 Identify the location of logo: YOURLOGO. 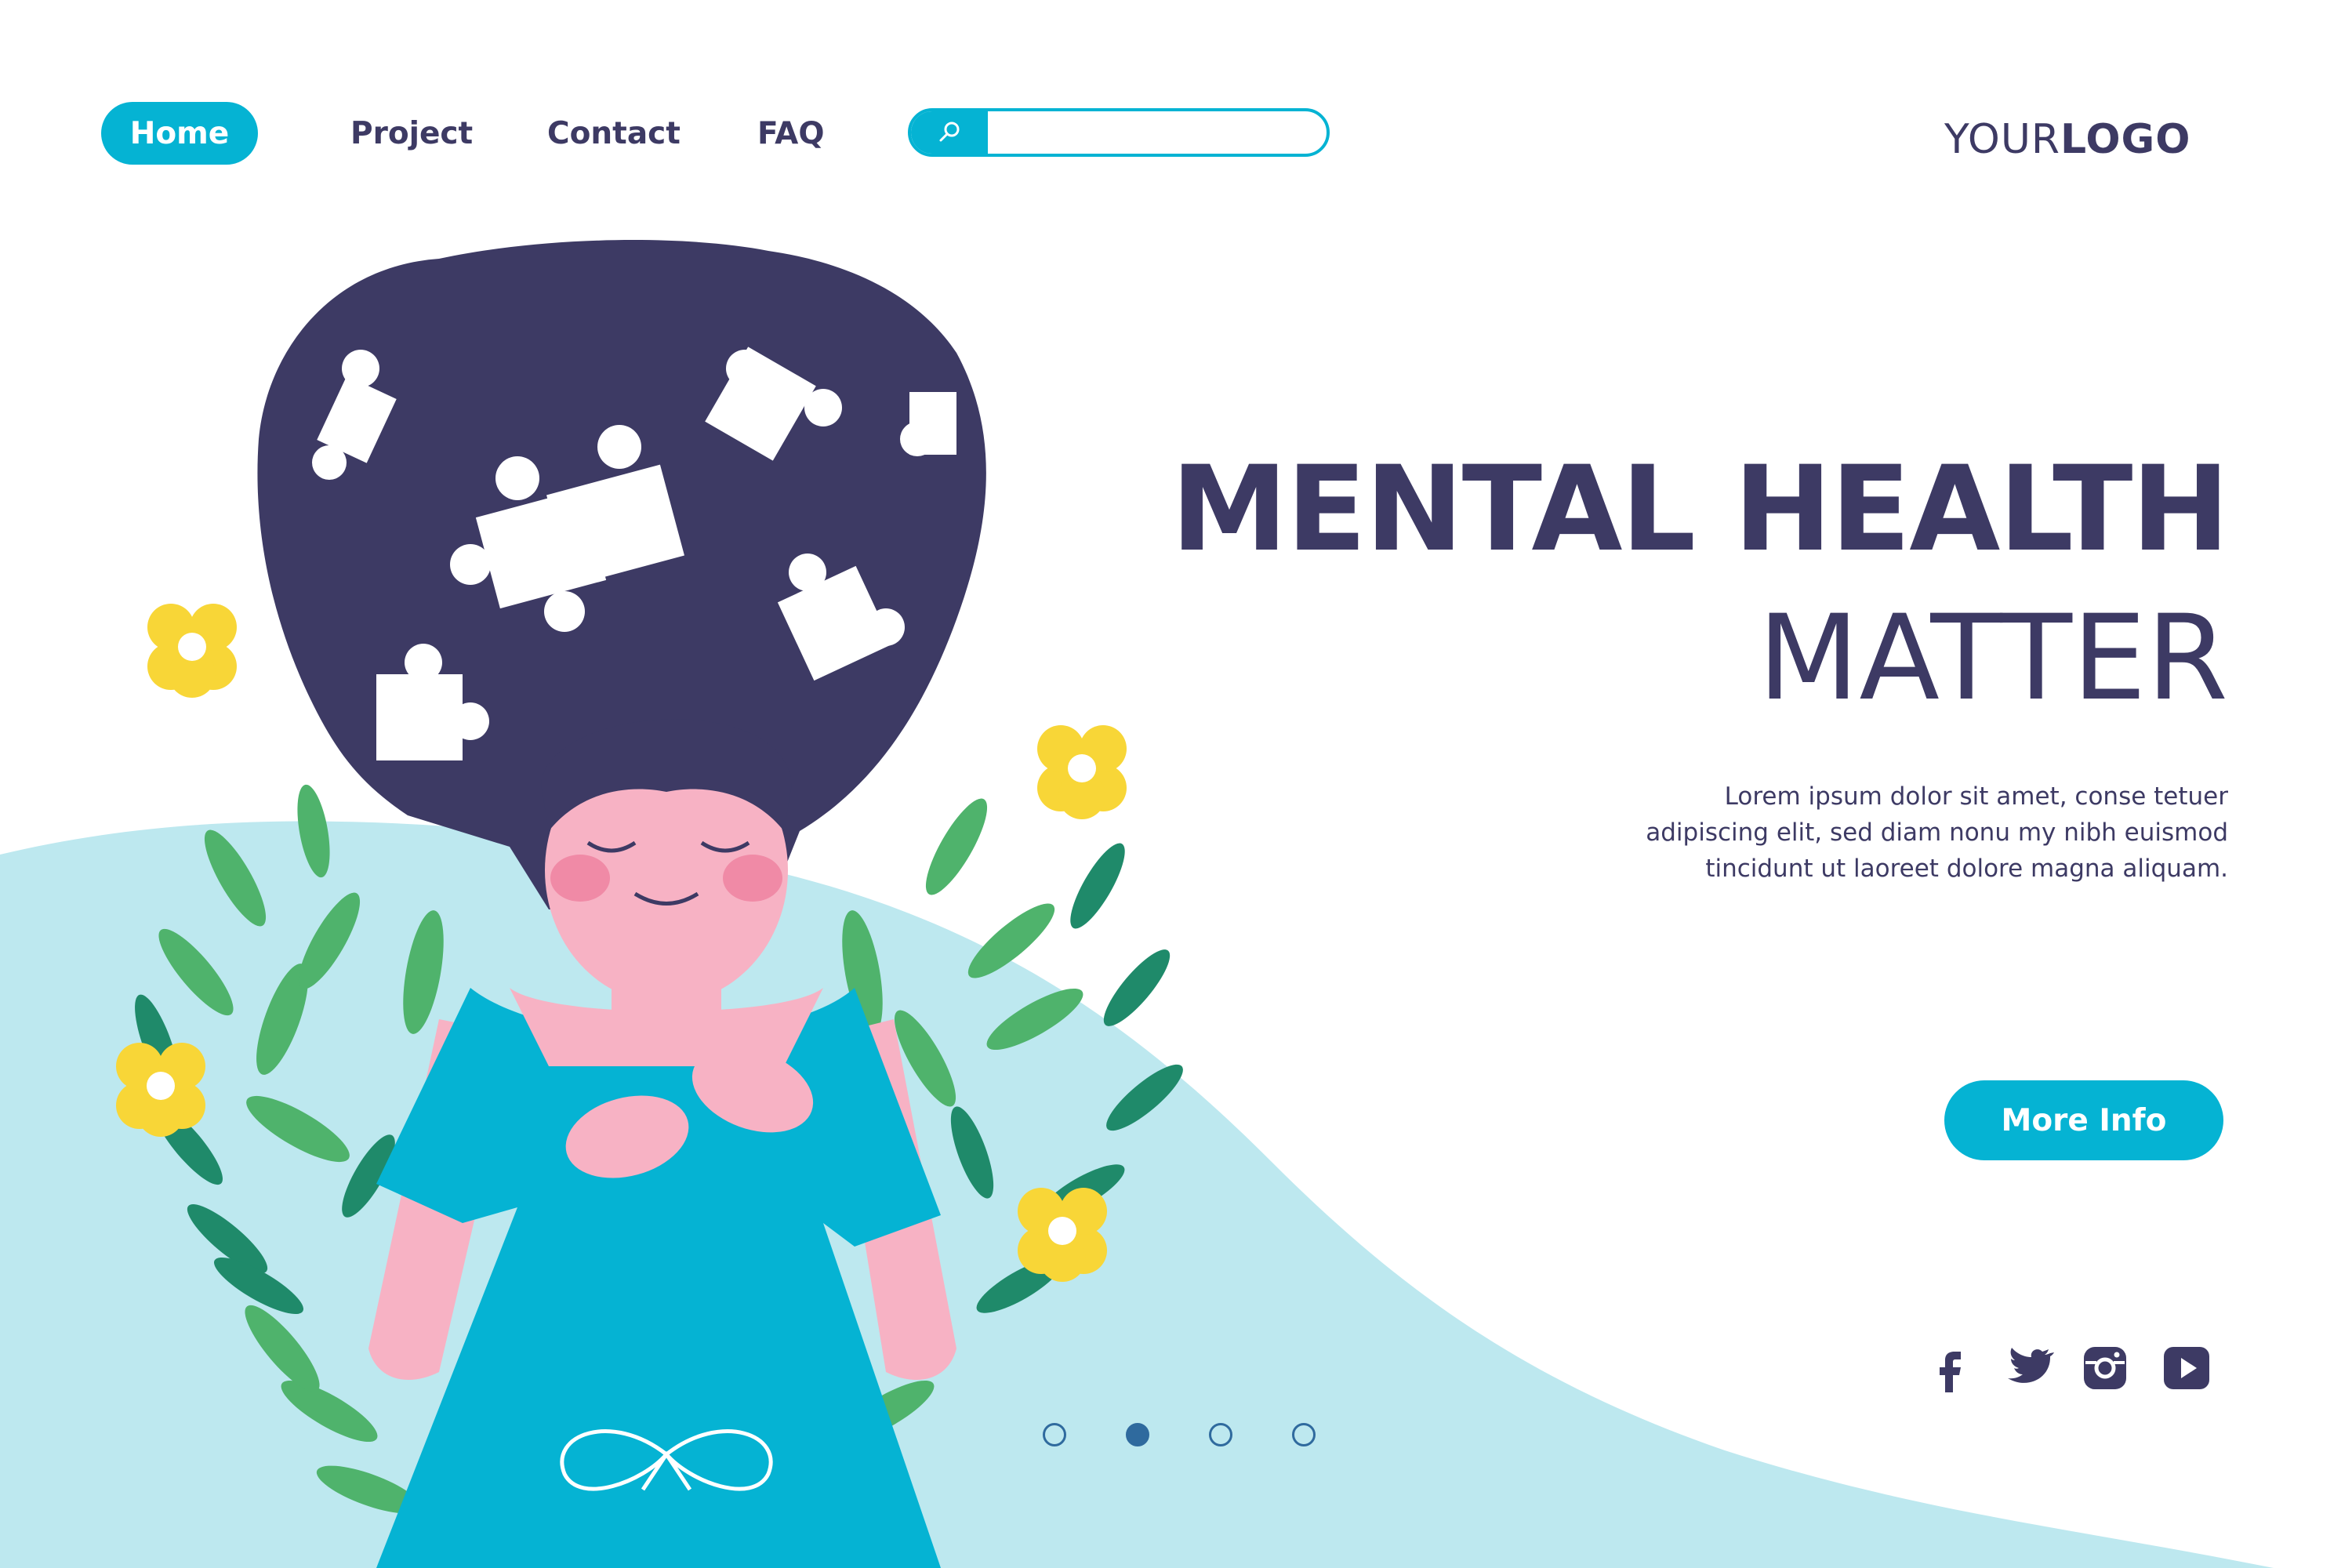
(2067, 143).